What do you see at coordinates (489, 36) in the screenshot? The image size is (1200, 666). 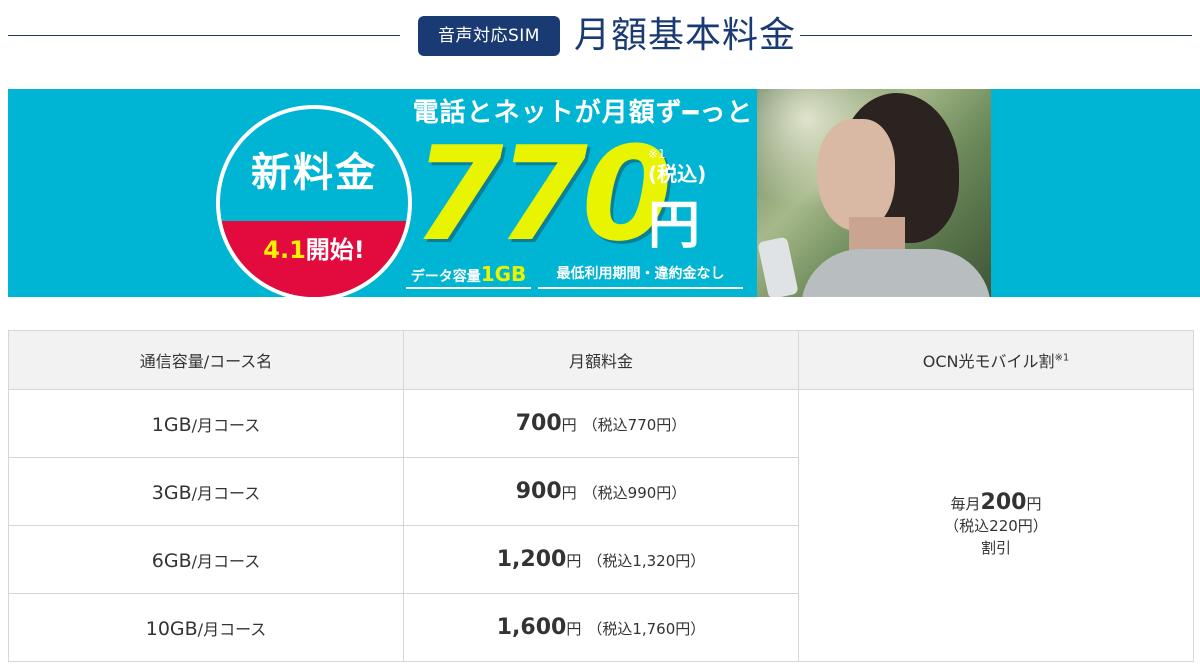 I see `sim-type-badge: 音声対応SIM` at bounding box center [489, 36].